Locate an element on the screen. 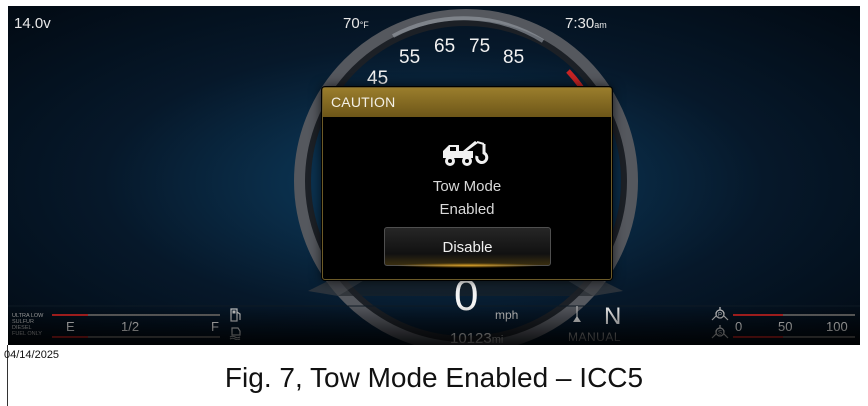  speed-tick-55: 55 is located at coordinates (410, 57).